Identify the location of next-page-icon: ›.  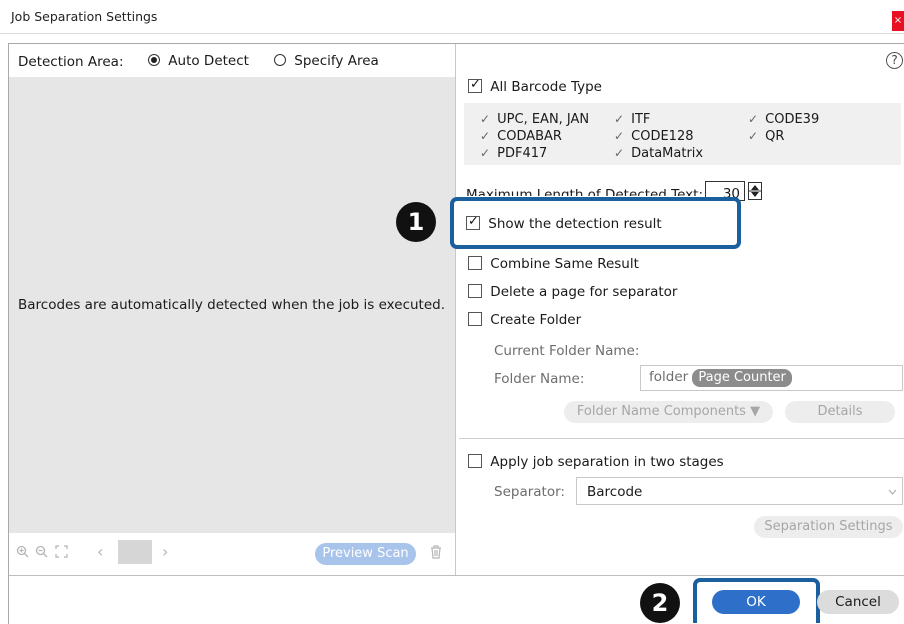
(165, 551).